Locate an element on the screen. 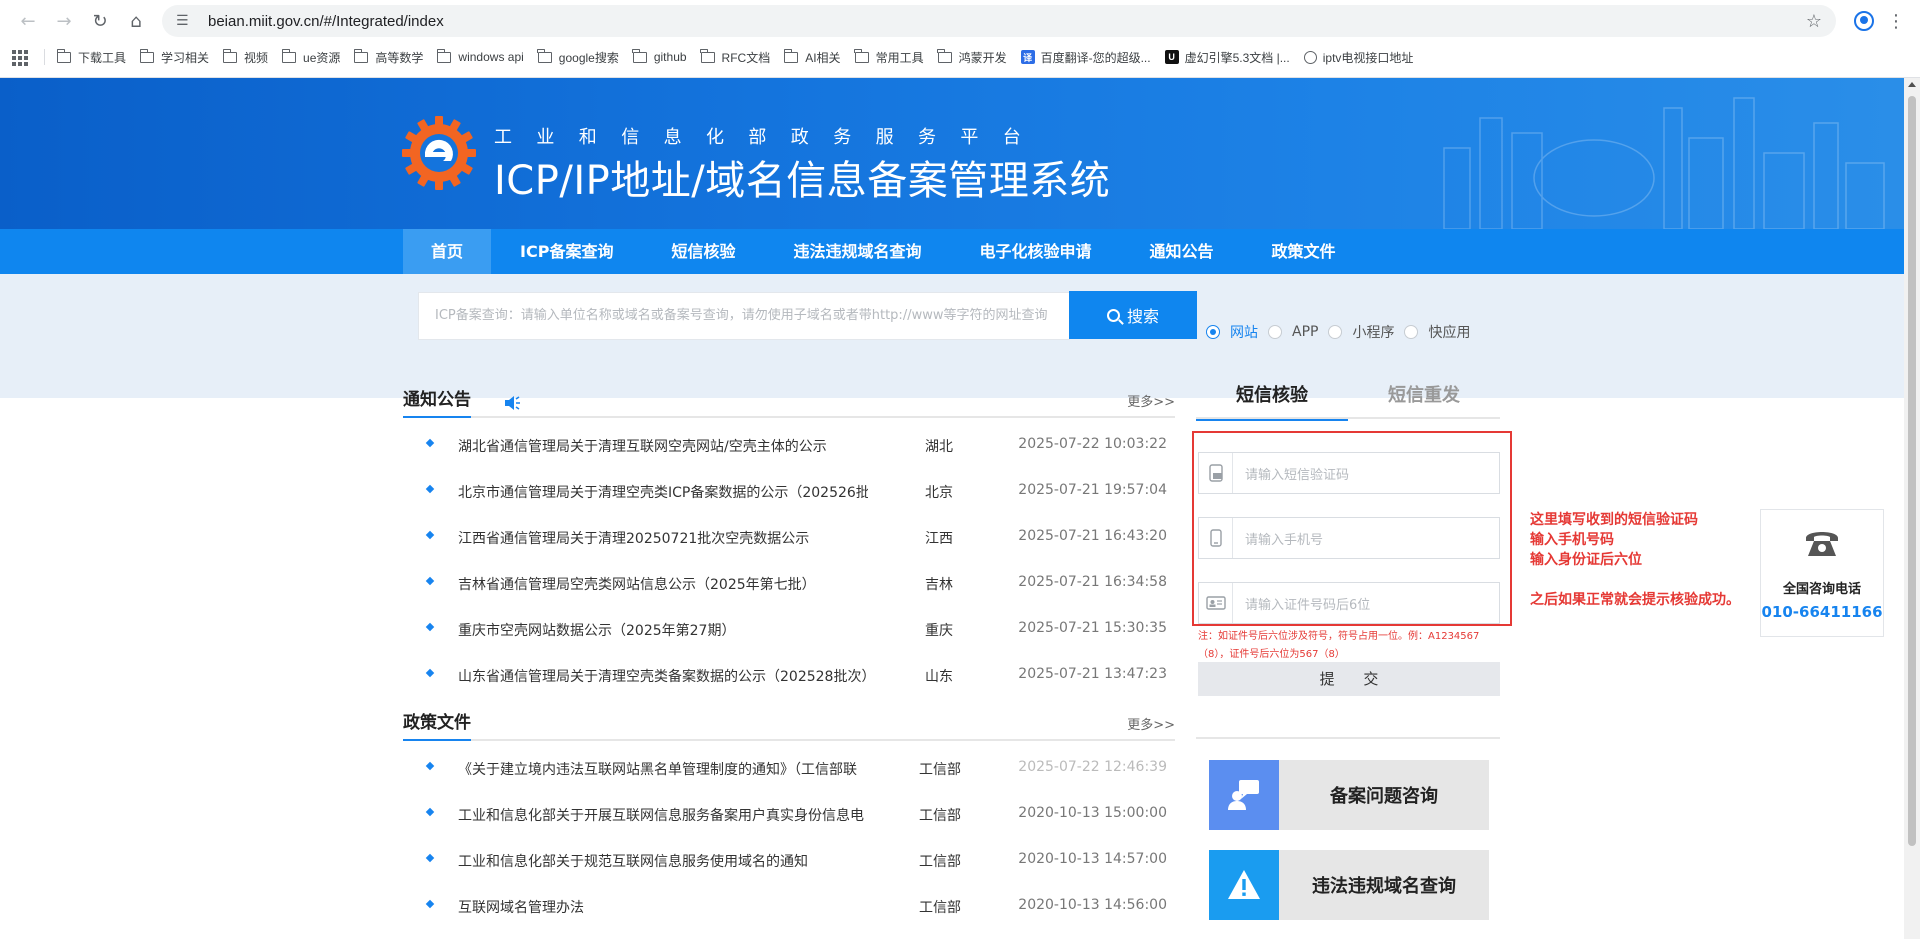 The width and height of the screenshot is (1920, 939). speaker-icon is located at coordinates (512, 403).